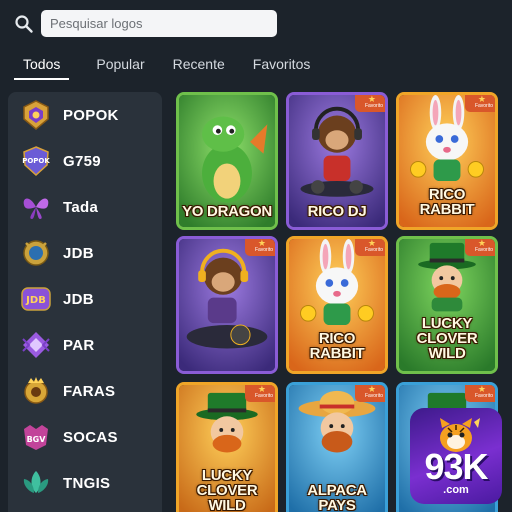 Image resolution: width=512 pixels, height=512 pixels. I want to click on brand-logo: 93K .com, so click(456, 456).